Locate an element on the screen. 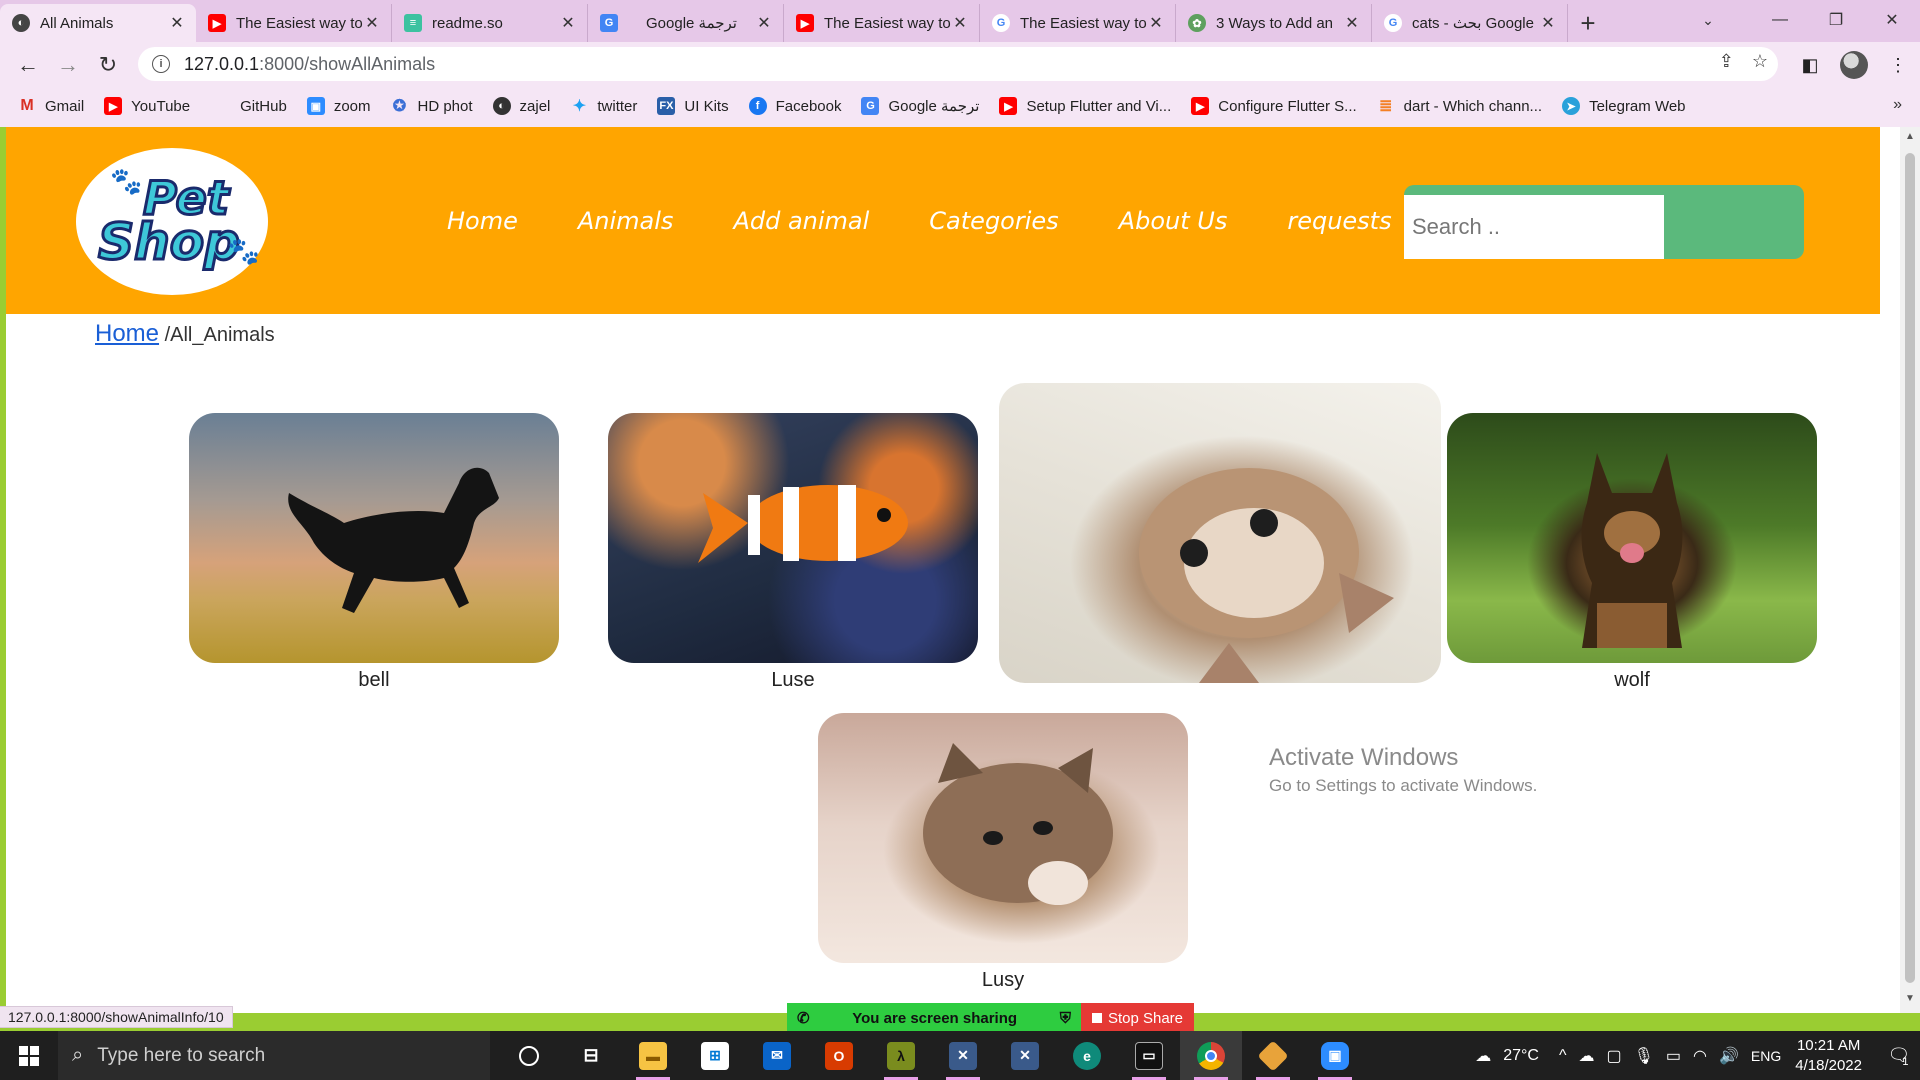 The image size is (1920, 1080). animal-image-clownfish is located at coordinates (793, 538).